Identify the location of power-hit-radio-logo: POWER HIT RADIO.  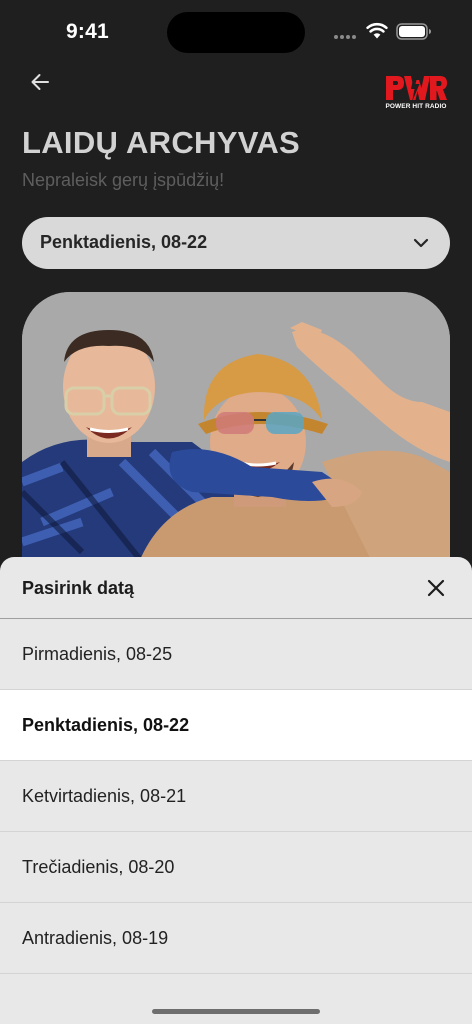
(416, 92).